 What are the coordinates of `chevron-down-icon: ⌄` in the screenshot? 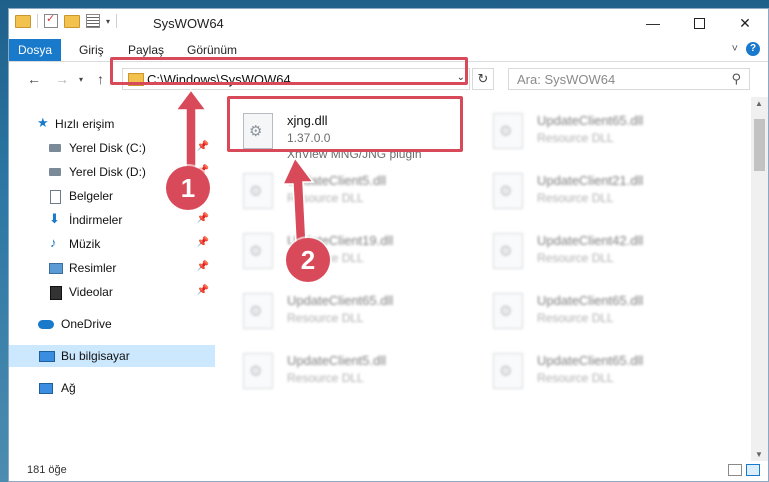 It's located at (461, 77).